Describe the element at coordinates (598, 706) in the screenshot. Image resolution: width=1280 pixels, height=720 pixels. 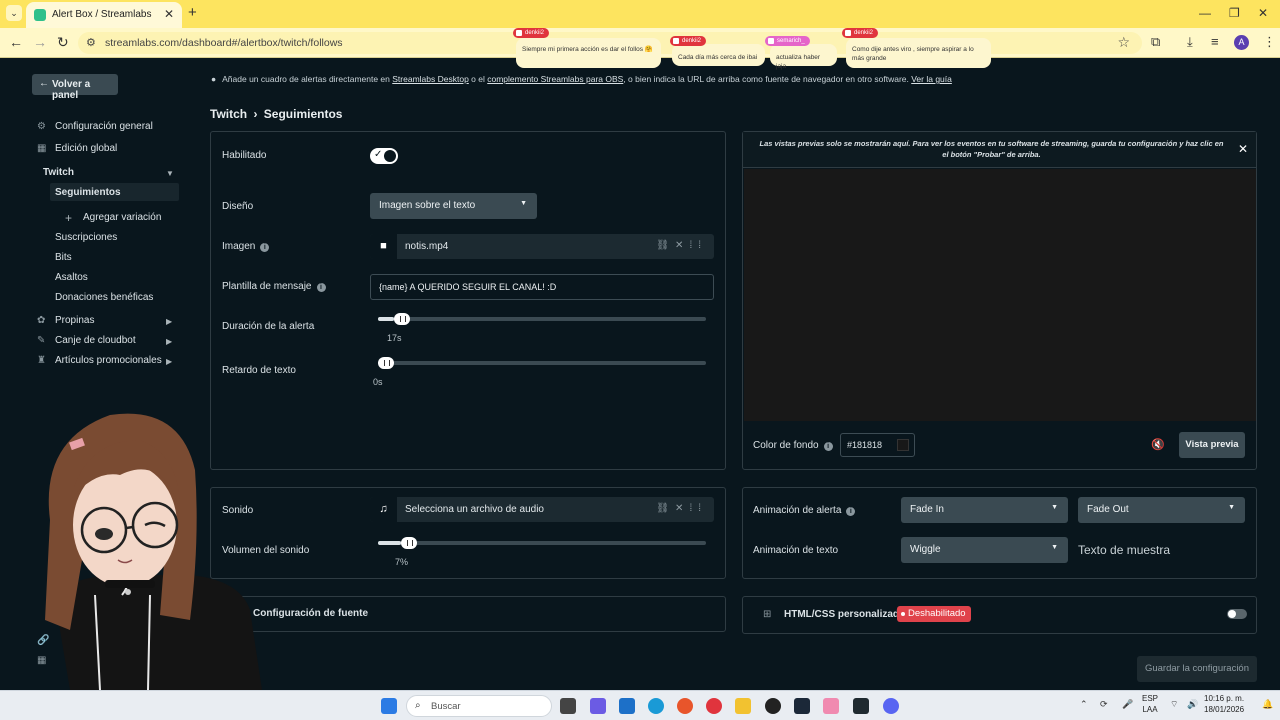
I see `copilot-icon` at that location.